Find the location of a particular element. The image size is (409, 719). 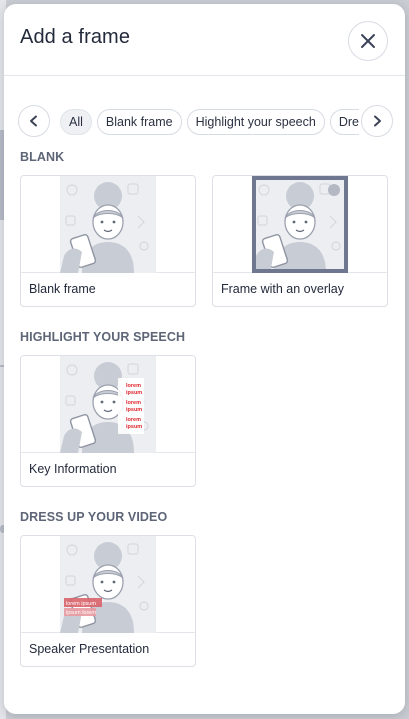

close-icon is located at coordinates (368, 41).